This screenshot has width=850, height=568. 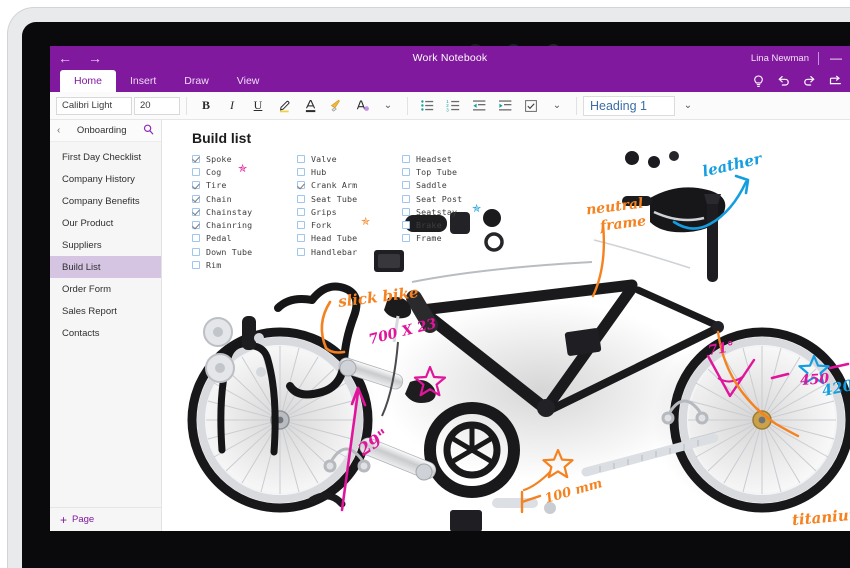 I want to click on sidebar-item-our-product: Our Product, so click(x=105, y=223).